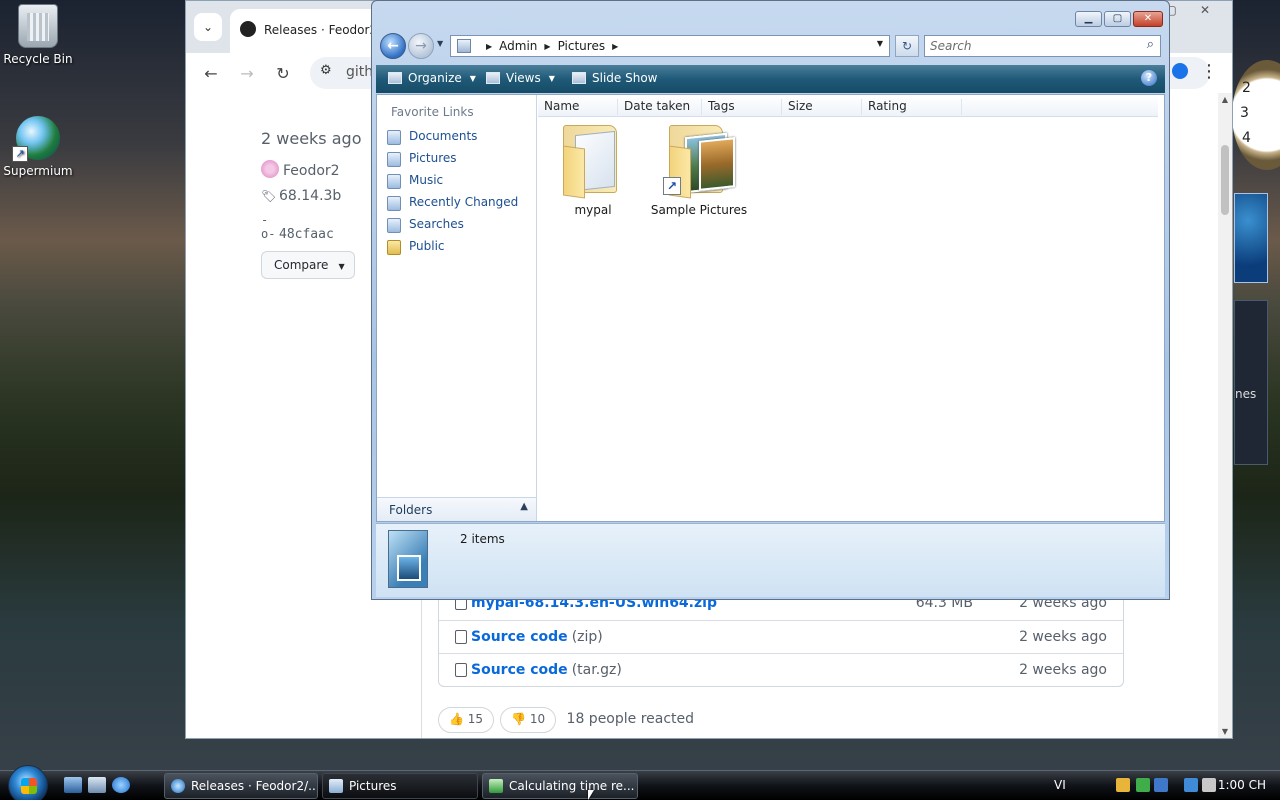 The image size is (1280, 800). What do you see at coordinates (1191, 785) in the screenshot?
I see `connection-icon` at bounding box center [1191, 785].